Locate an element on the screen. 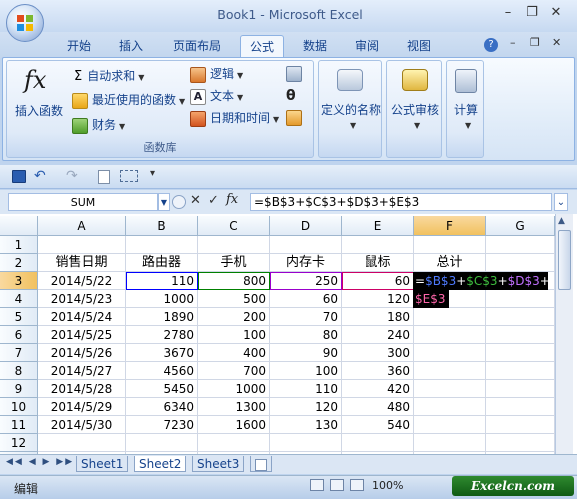 This screenshot has height=499, width=577. data-cell: 2014/5/28 is located at coordinates (82, 389).